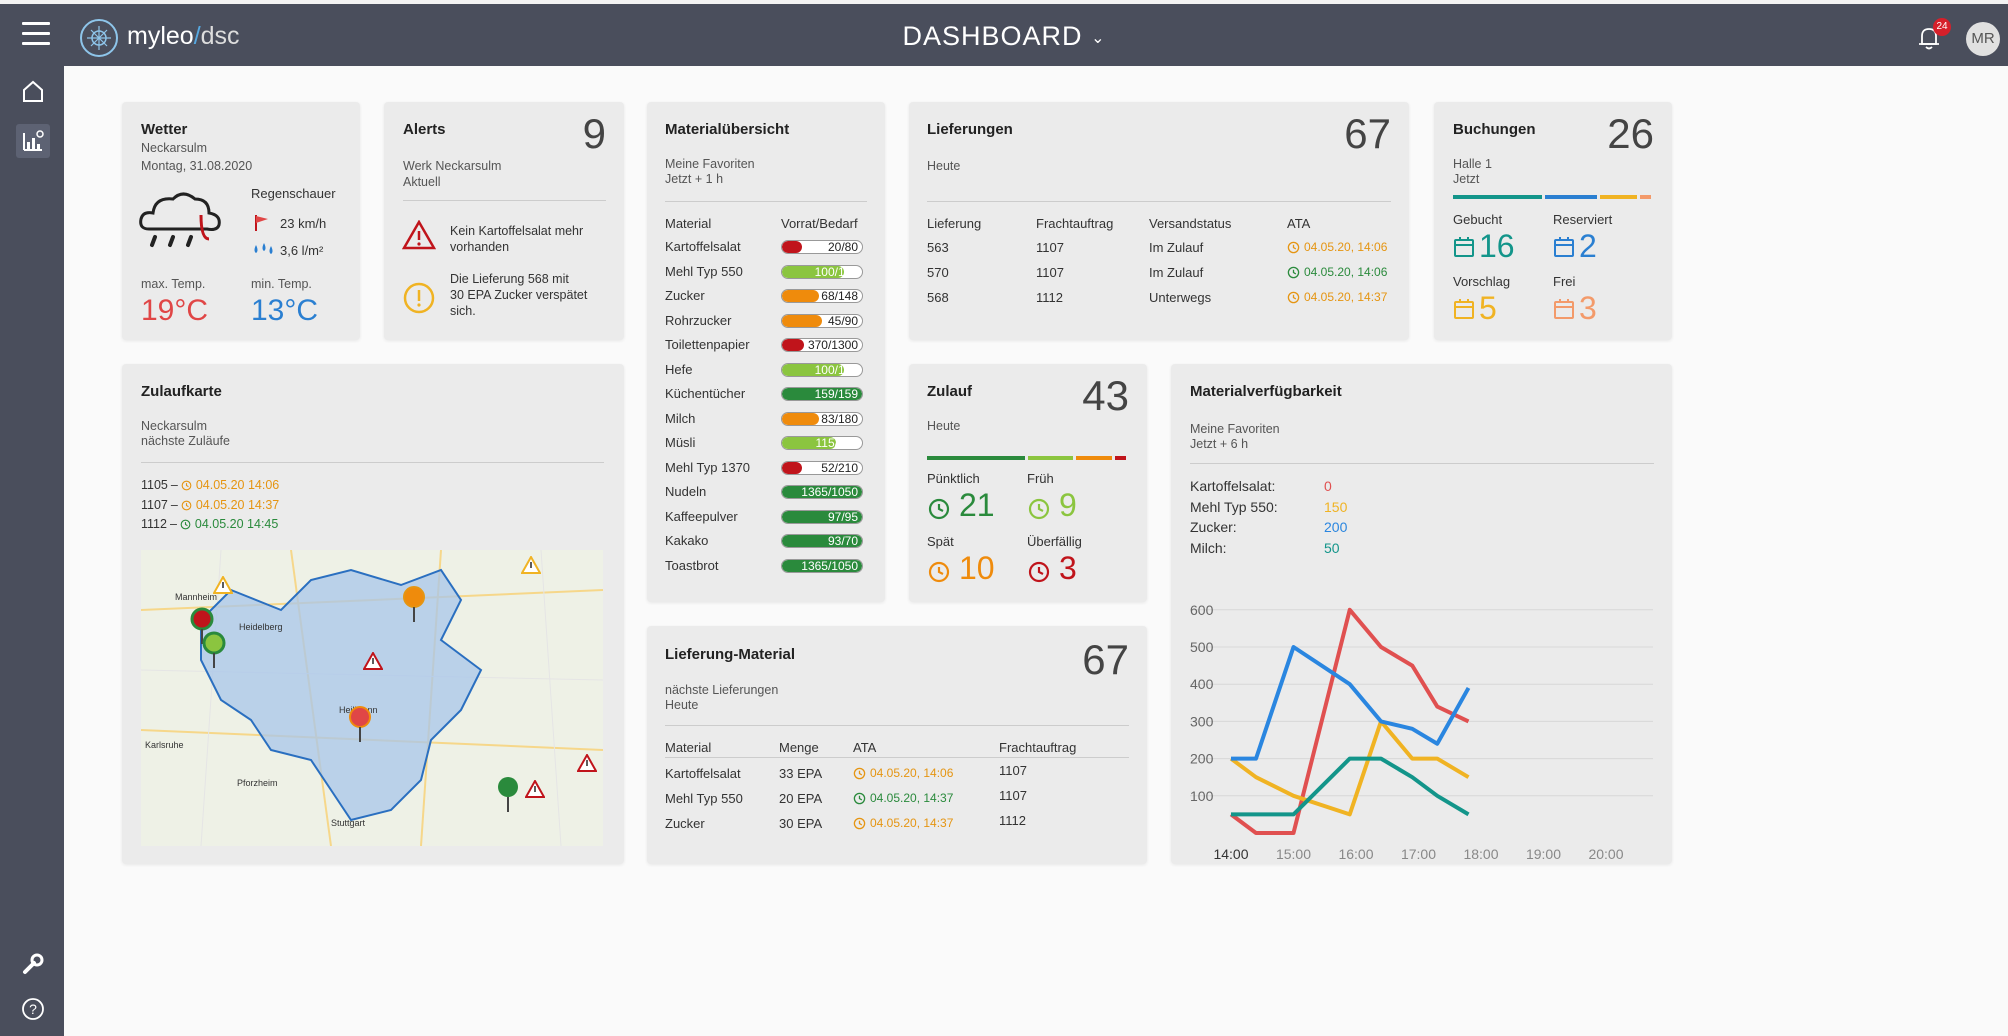 This screenshot has height=1036, width=2008. I want to click on stock-bar-value: 97/95, so click(842, 516).